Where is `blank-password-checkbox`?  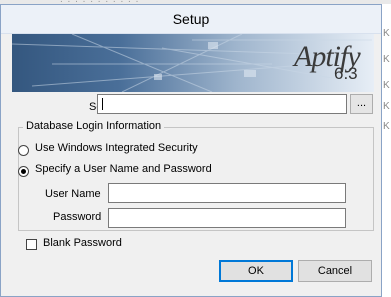
blank-password-checkbox is located at coordinates (31, 244).